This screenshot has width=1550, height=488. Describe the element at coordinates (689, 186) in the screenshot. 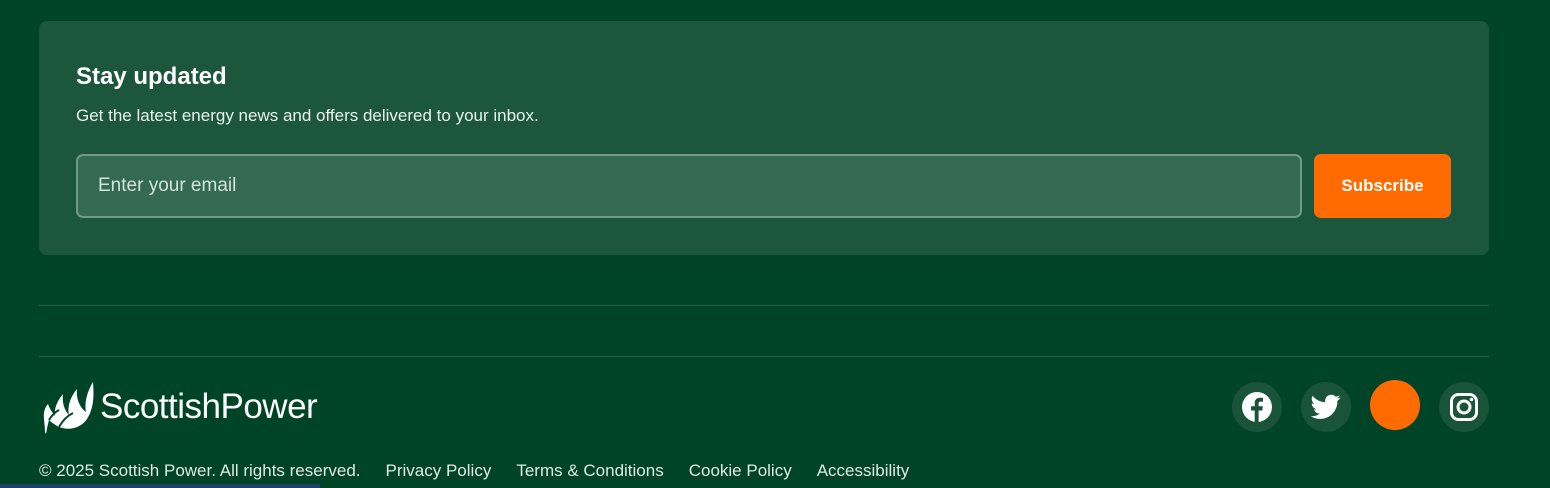

I see `email-input` at that location.